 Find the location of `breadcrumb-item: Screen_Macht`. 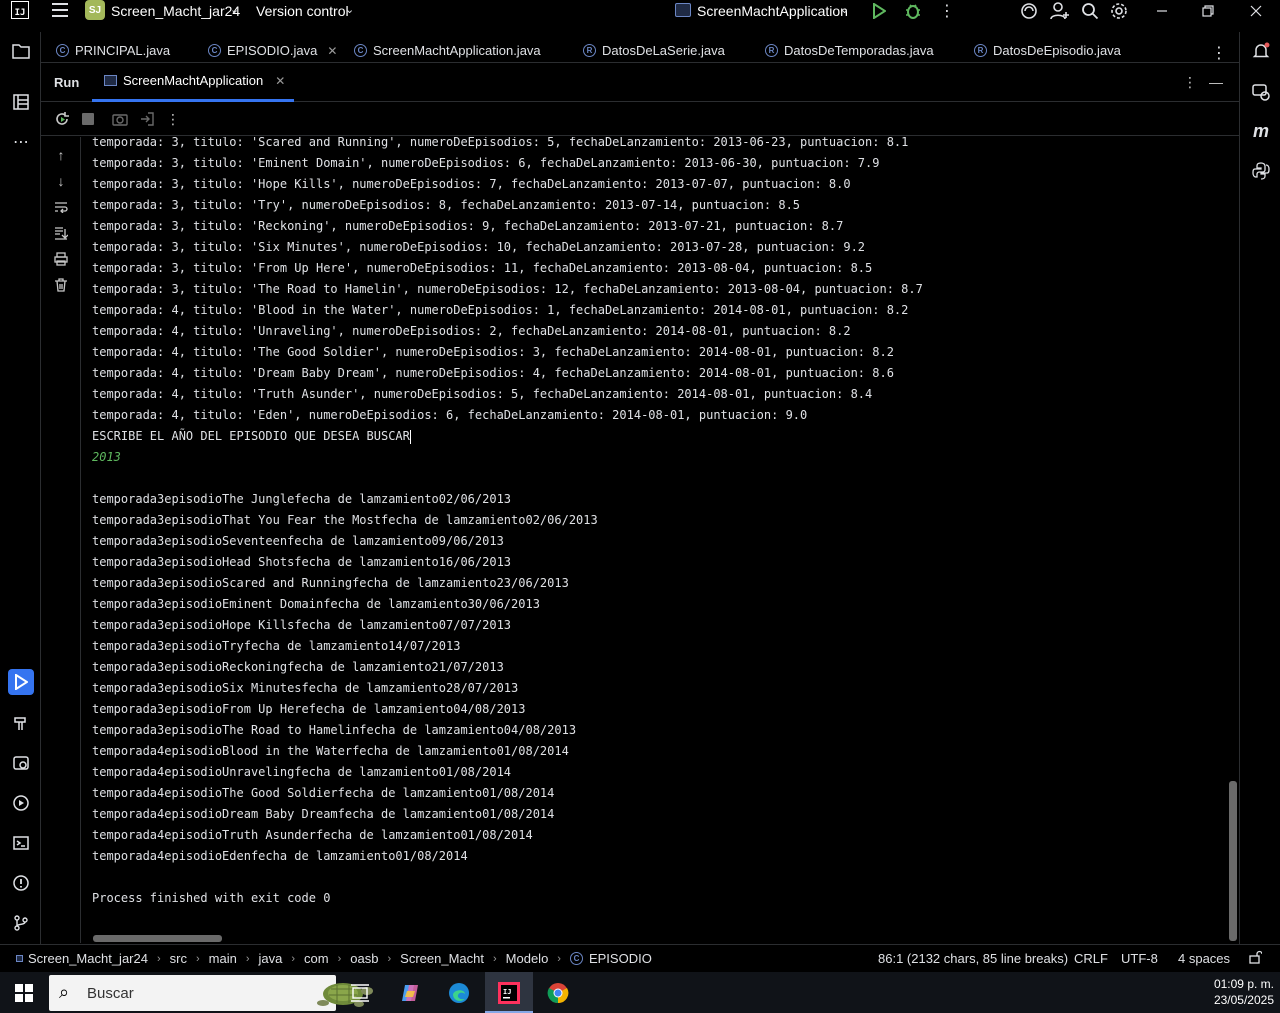

breadcrumb-item: Screen_Macht is located at coordinates (442, 958).